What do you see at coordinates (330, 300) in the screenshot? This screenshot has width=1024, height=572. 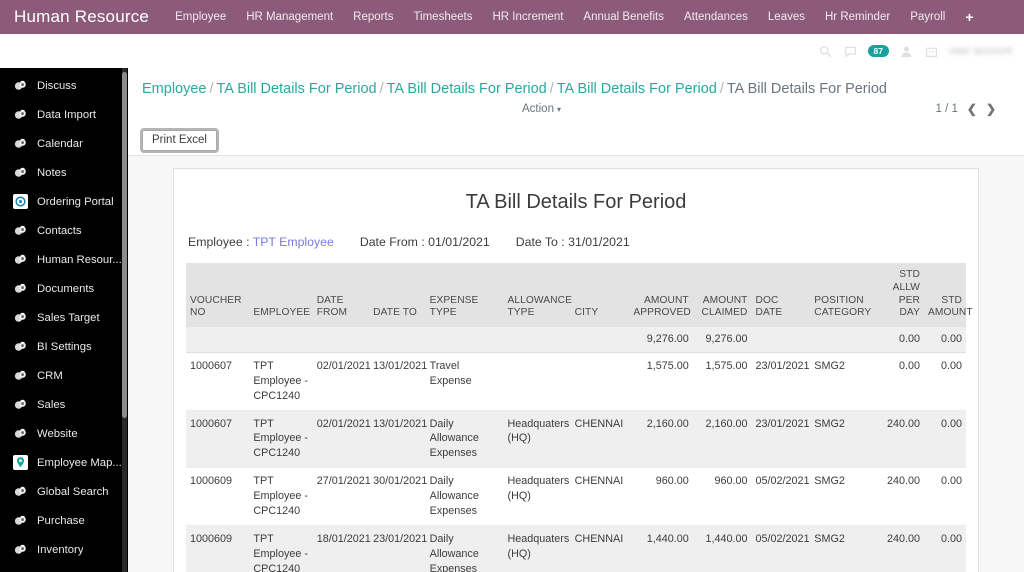 I see `column-header-line1: DATE` at bounding box center [330, 300].